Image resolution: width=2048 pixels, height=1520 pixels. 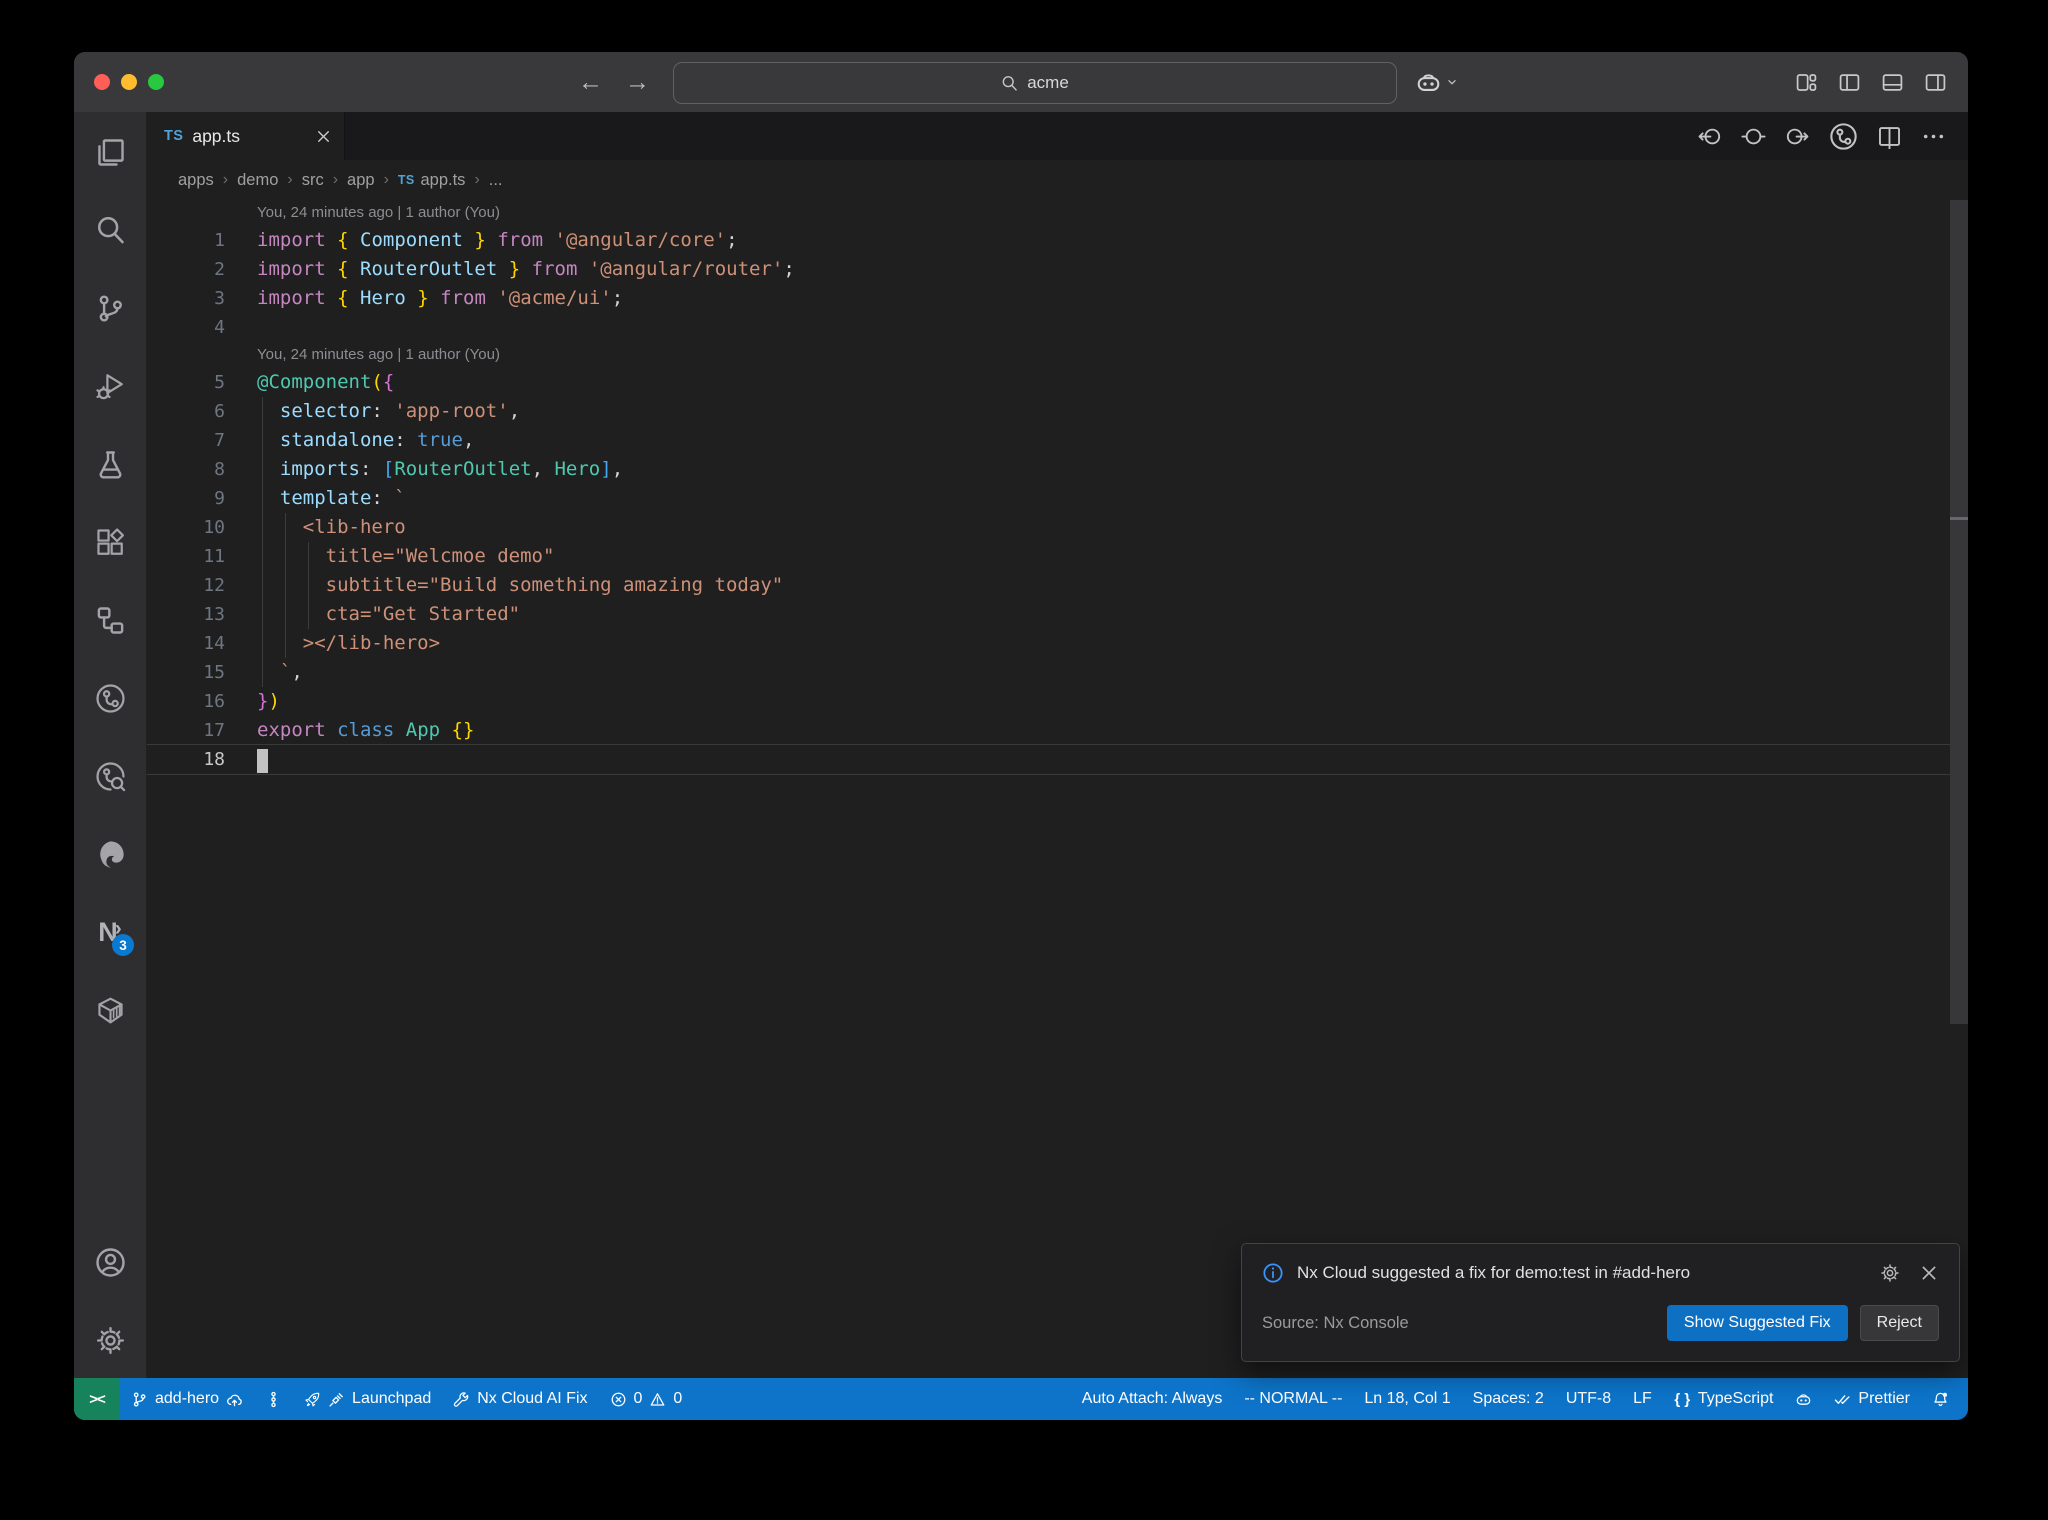 What do you see at coordinates (361, 180) in the screenshot?
I see `breadcrumb-item-app: app` at bounding box center [361, 180].